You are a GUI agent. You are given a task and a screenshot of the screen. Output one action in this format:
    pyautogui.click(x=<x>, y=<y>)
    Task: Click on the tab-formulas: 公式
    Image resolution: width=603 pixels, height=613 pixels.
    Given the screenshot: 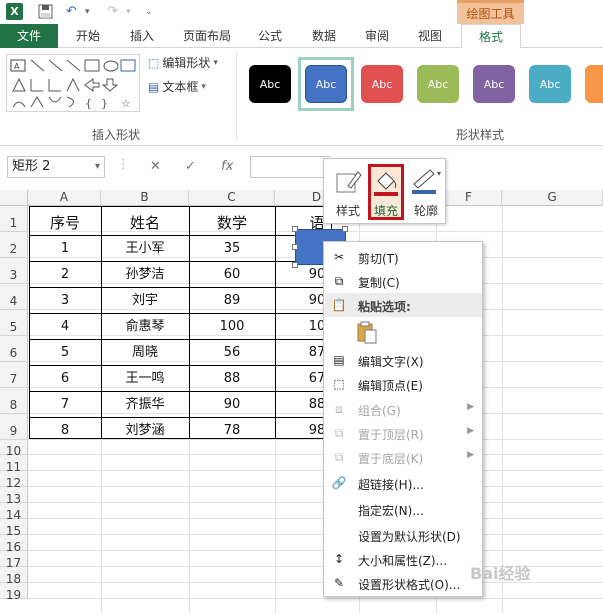 What is the action you would take?
    pyautogui.click(x=270, y=36)
    